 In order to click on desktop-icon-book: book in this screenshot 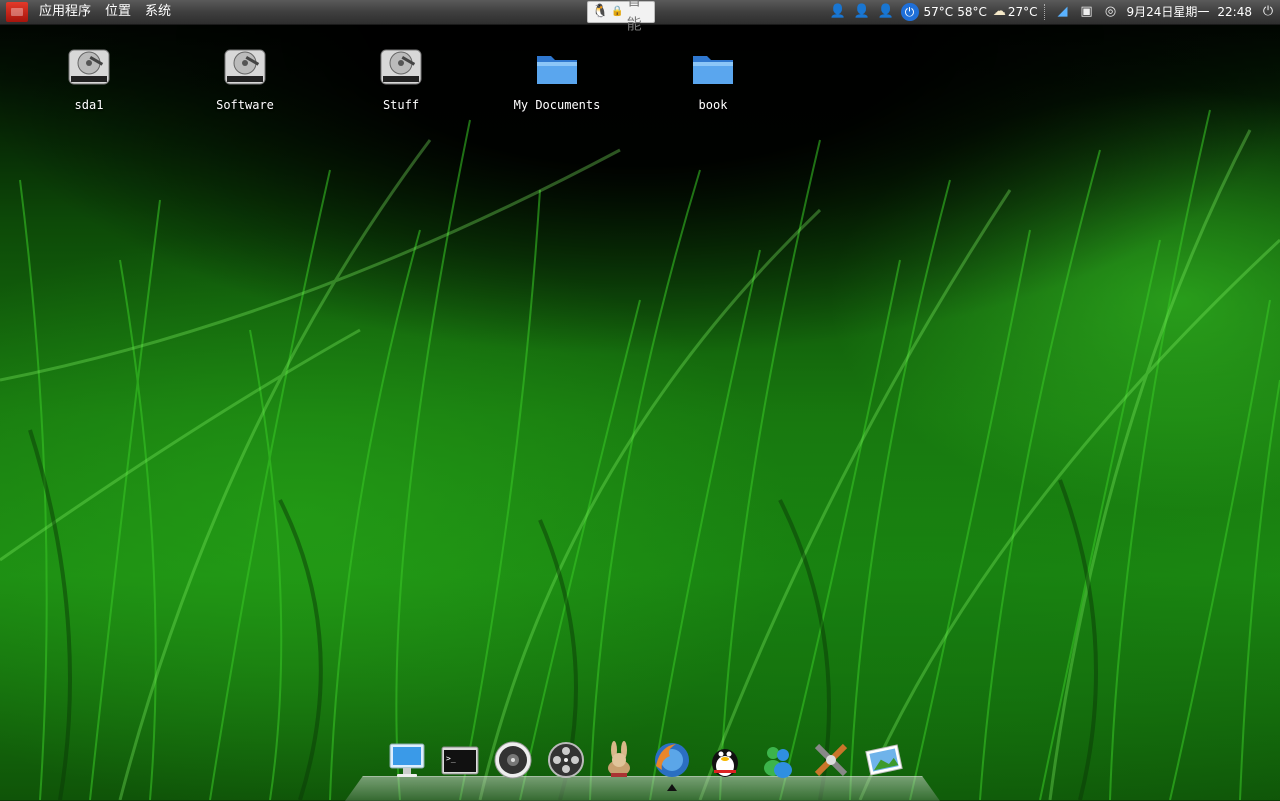, I will do `click(713, 78)`.